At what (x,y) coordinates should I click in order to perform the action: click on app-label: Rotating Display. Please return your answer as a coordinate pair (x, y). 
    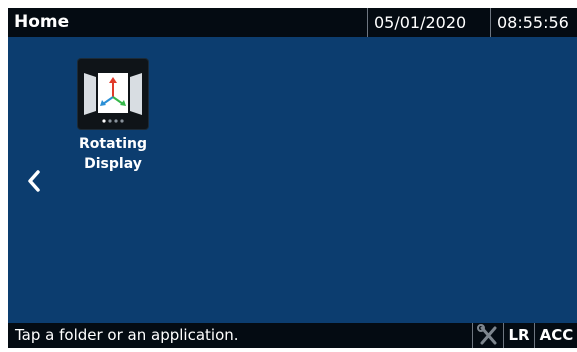
    Looking at the image, I should click on (113, 154).